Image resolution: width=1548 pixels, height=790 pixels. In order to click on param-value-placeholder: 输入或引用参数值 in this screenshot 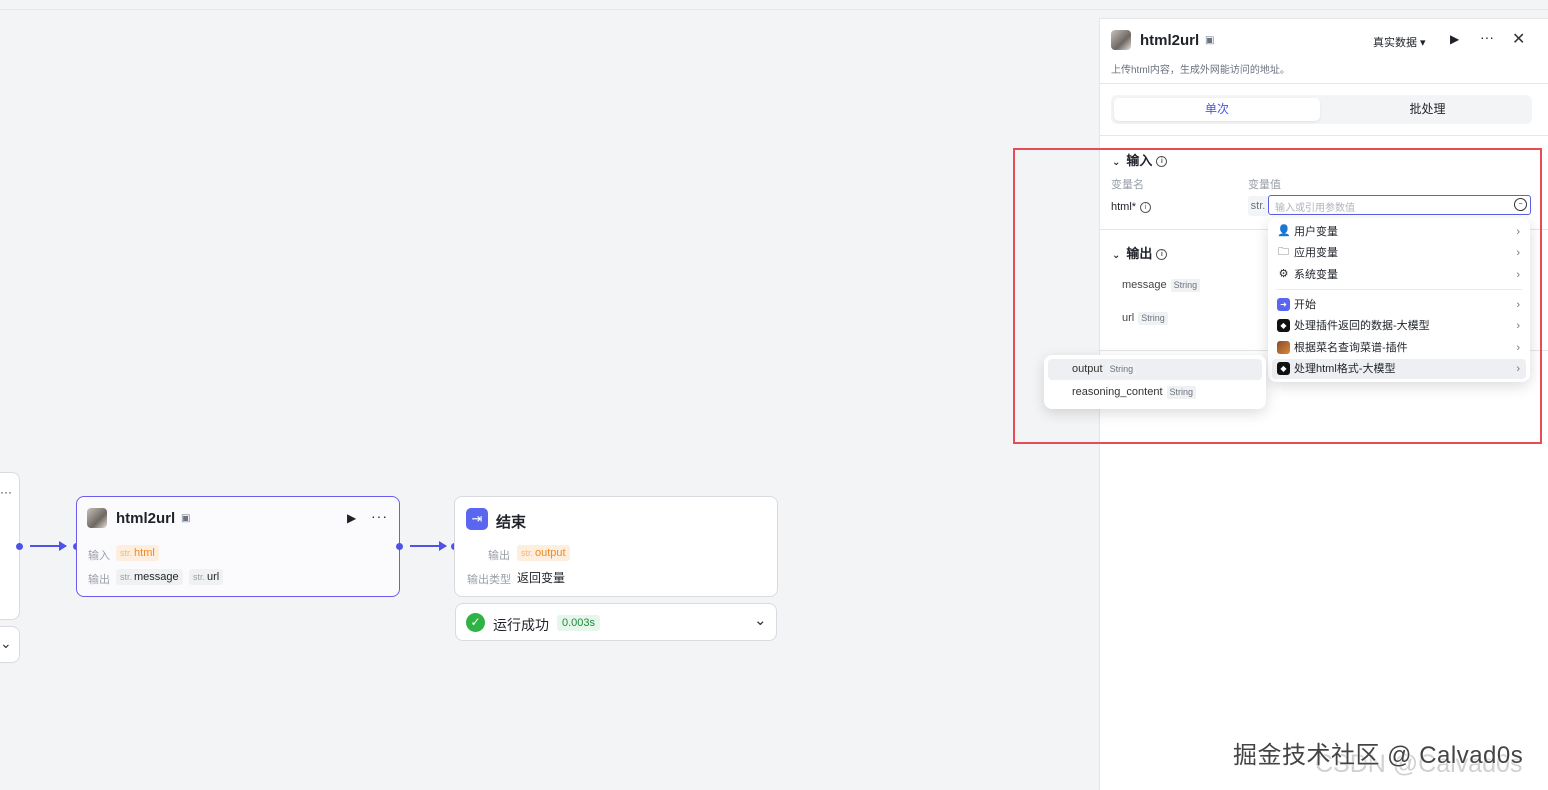, I will do `click(1315, 208)`.